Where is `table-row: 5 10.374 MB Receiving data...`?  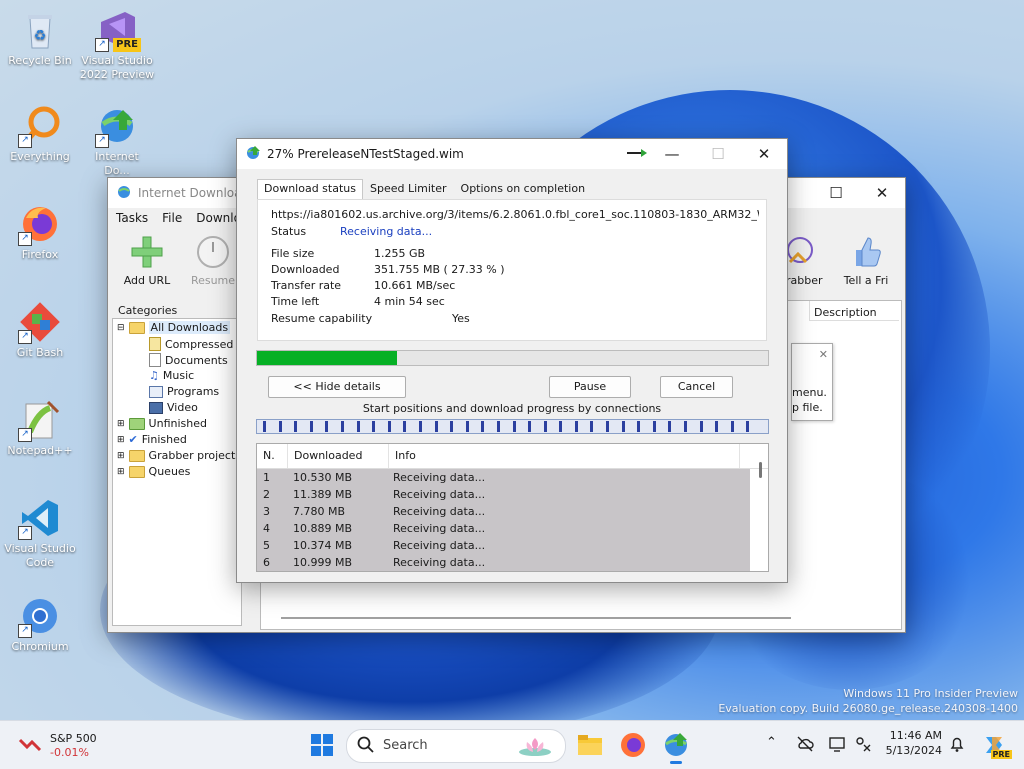
table-row: 5 10.374 MB Receiving data... is located at coordinates (503, 545).